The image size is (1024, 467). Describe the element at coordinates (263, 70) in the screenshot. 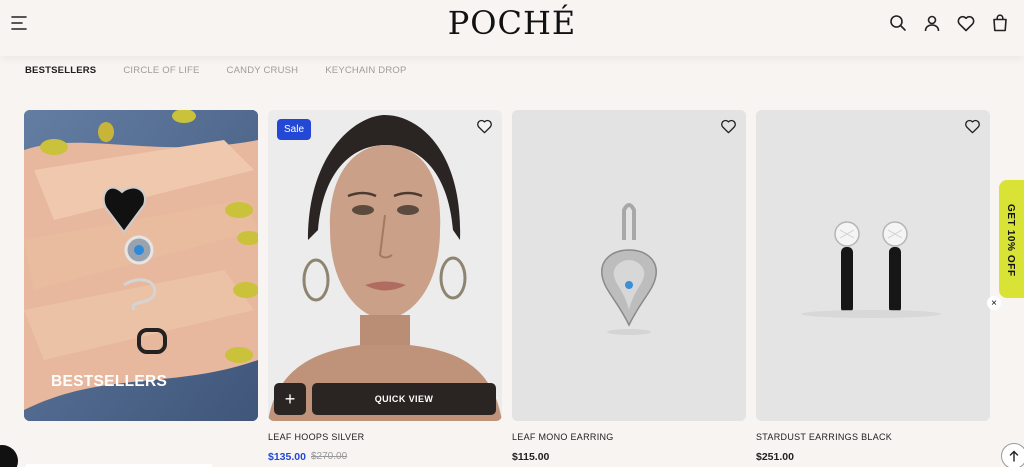

I see `tab-candy-crush: CANDY CRUSH` at that location.